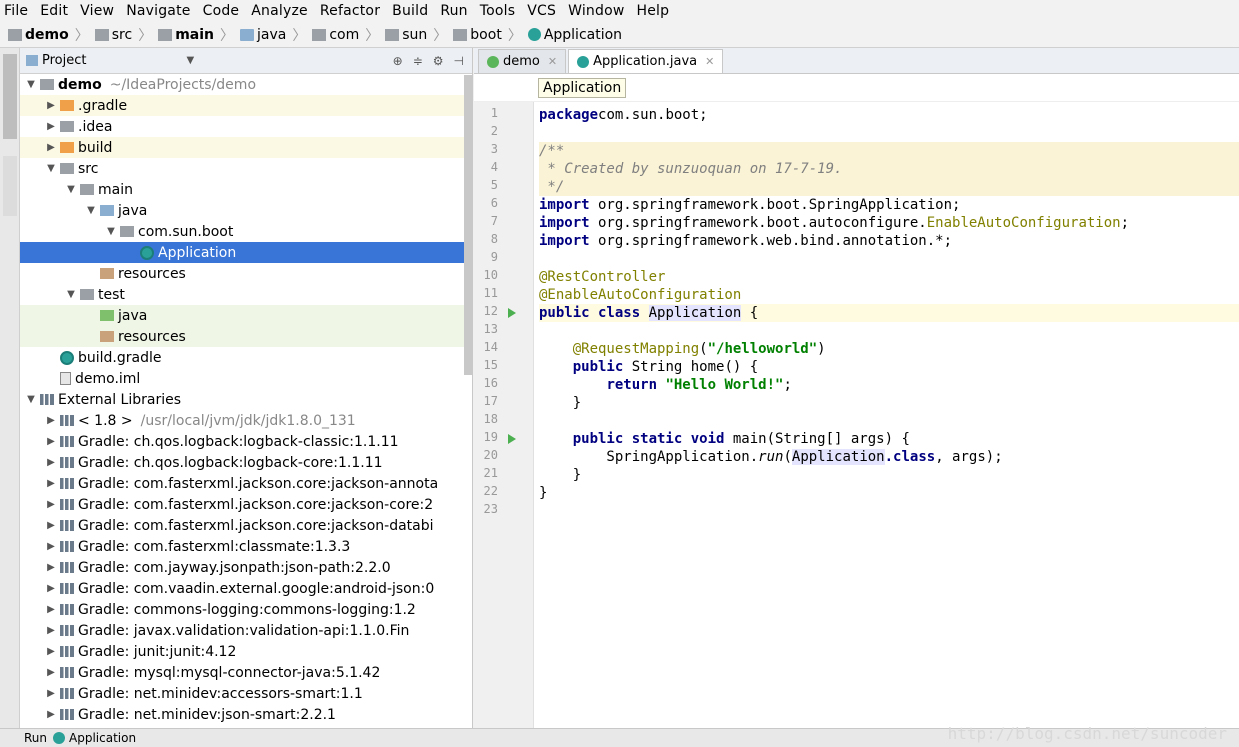 The height and width of the screenshot is (747, 1239). Describe the element at coordinates (574, 35) in the screenshot. I see `breadcrumb-application: Application` at that location.